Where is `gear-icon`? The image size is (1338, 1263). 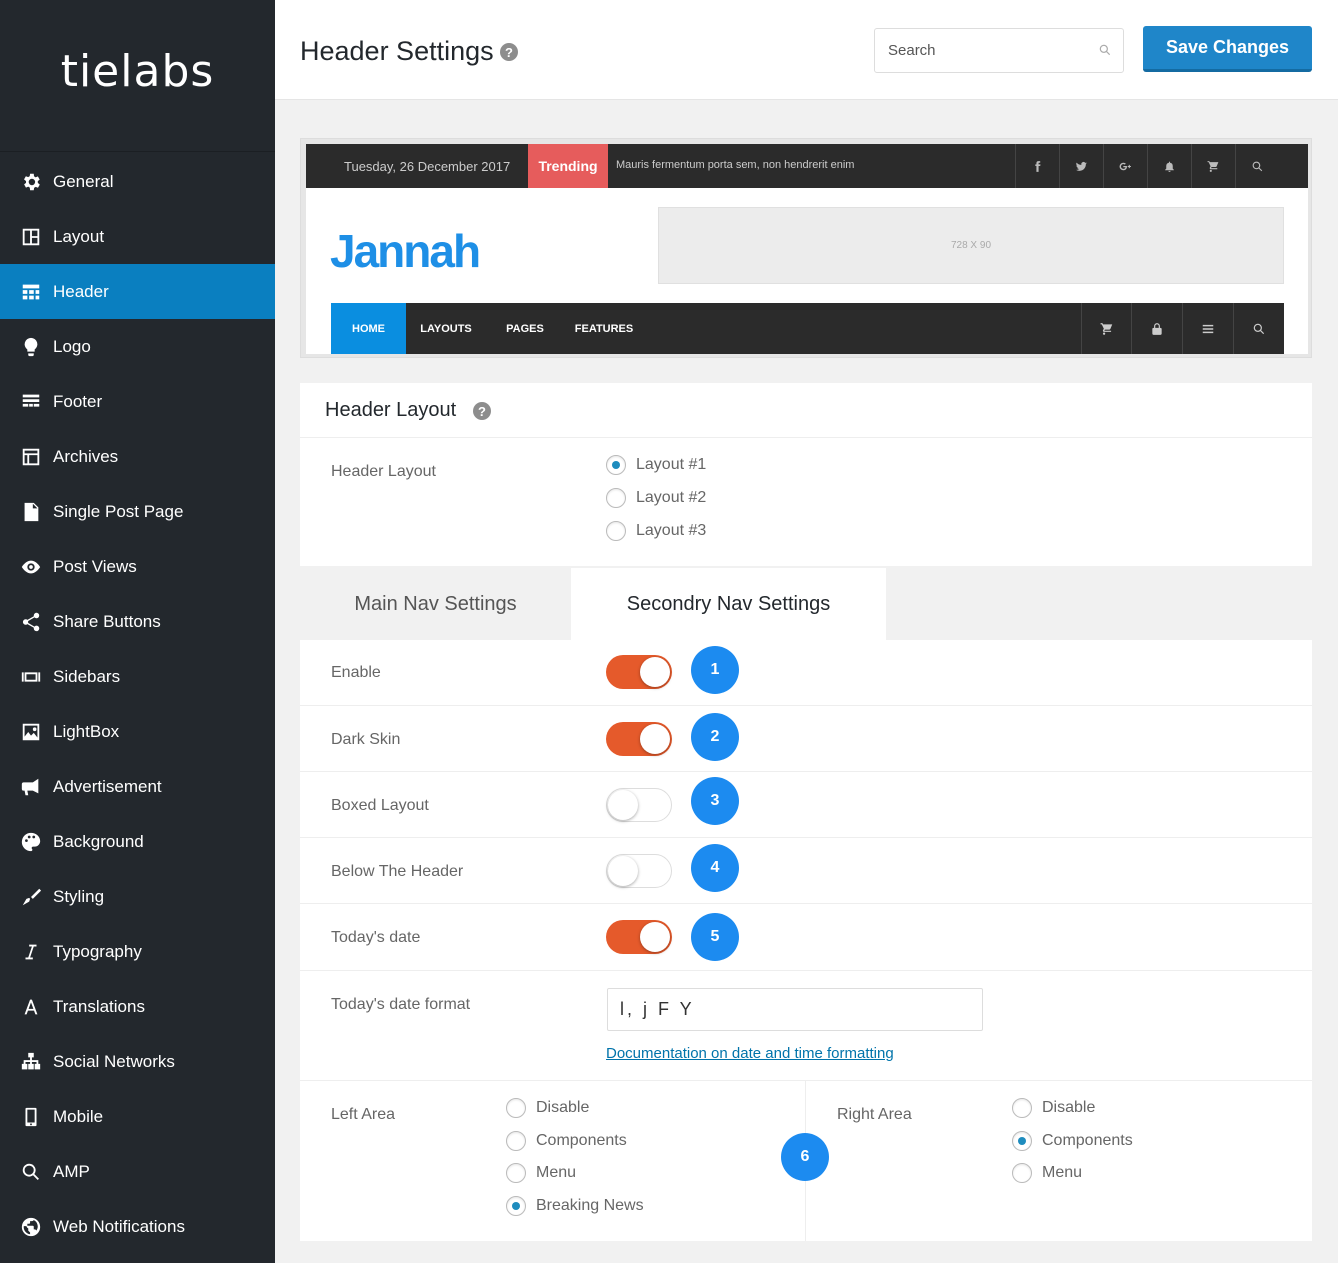 gear-icon is located at coordinates (31, 182).